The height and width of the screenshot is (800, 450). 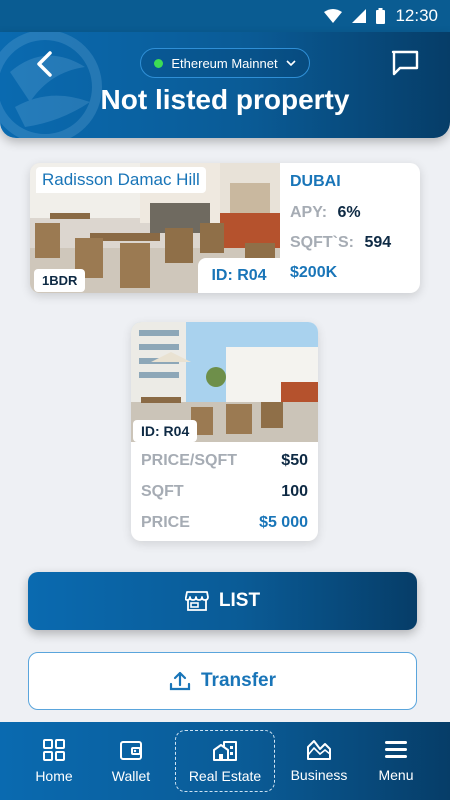 What do you see at coordinates (225, 99) in the screenshot?
I see `page-title: Not listed property` at bounding box center [225, 99].